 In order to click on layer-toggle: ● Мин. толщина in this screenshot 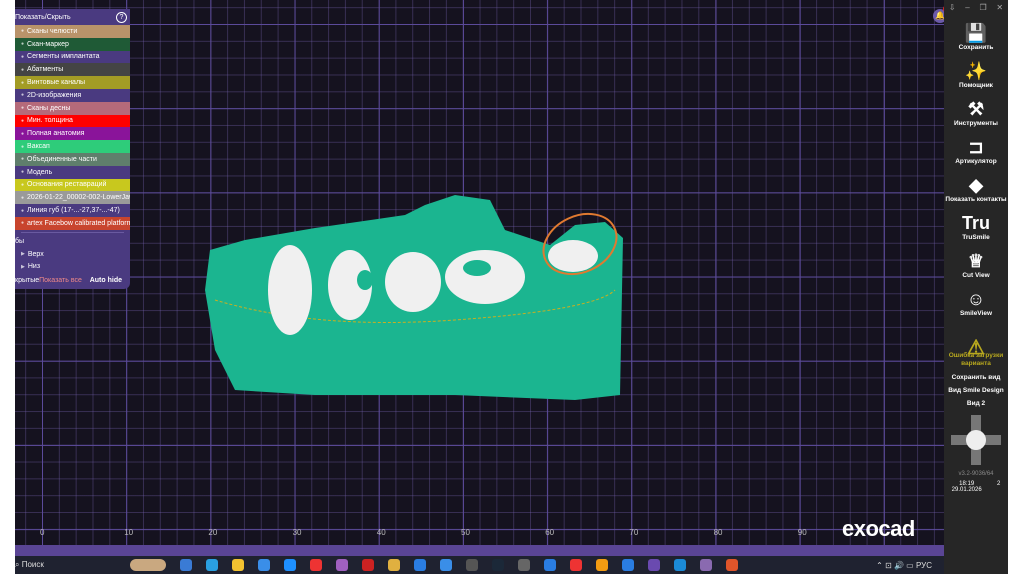, I will do `click(72, 121)`.